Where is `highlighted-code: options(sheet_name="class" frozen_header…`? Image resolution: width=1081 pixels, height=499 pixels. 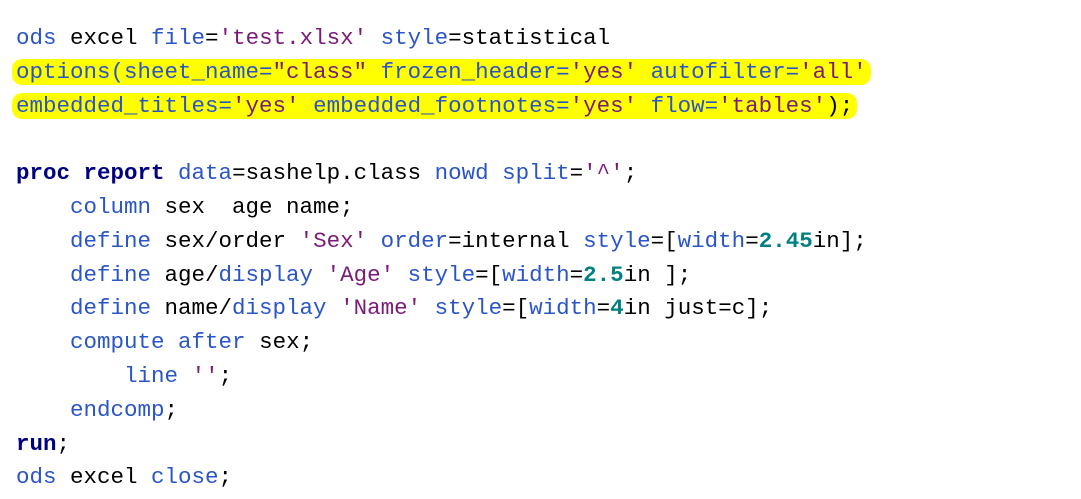 highlighted-code: options(sheet_name="class" frozen_header… is located at coordinates (441, 71).